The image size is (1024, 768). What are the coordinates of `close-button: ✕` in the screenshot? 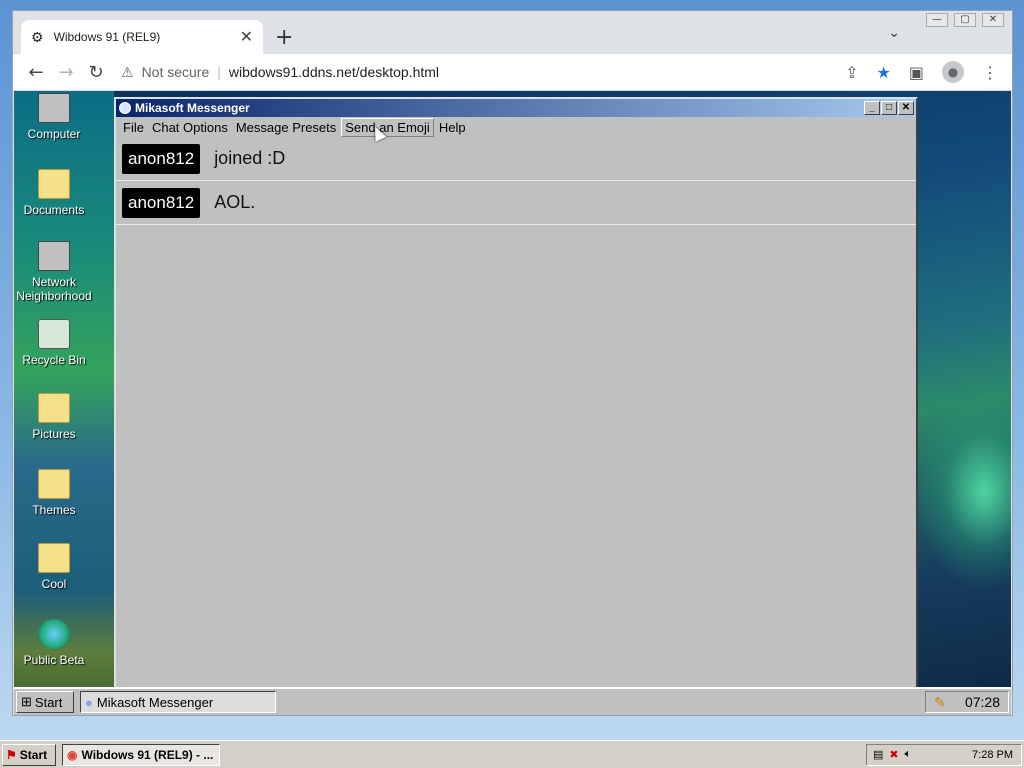 It's located at (906, 108).